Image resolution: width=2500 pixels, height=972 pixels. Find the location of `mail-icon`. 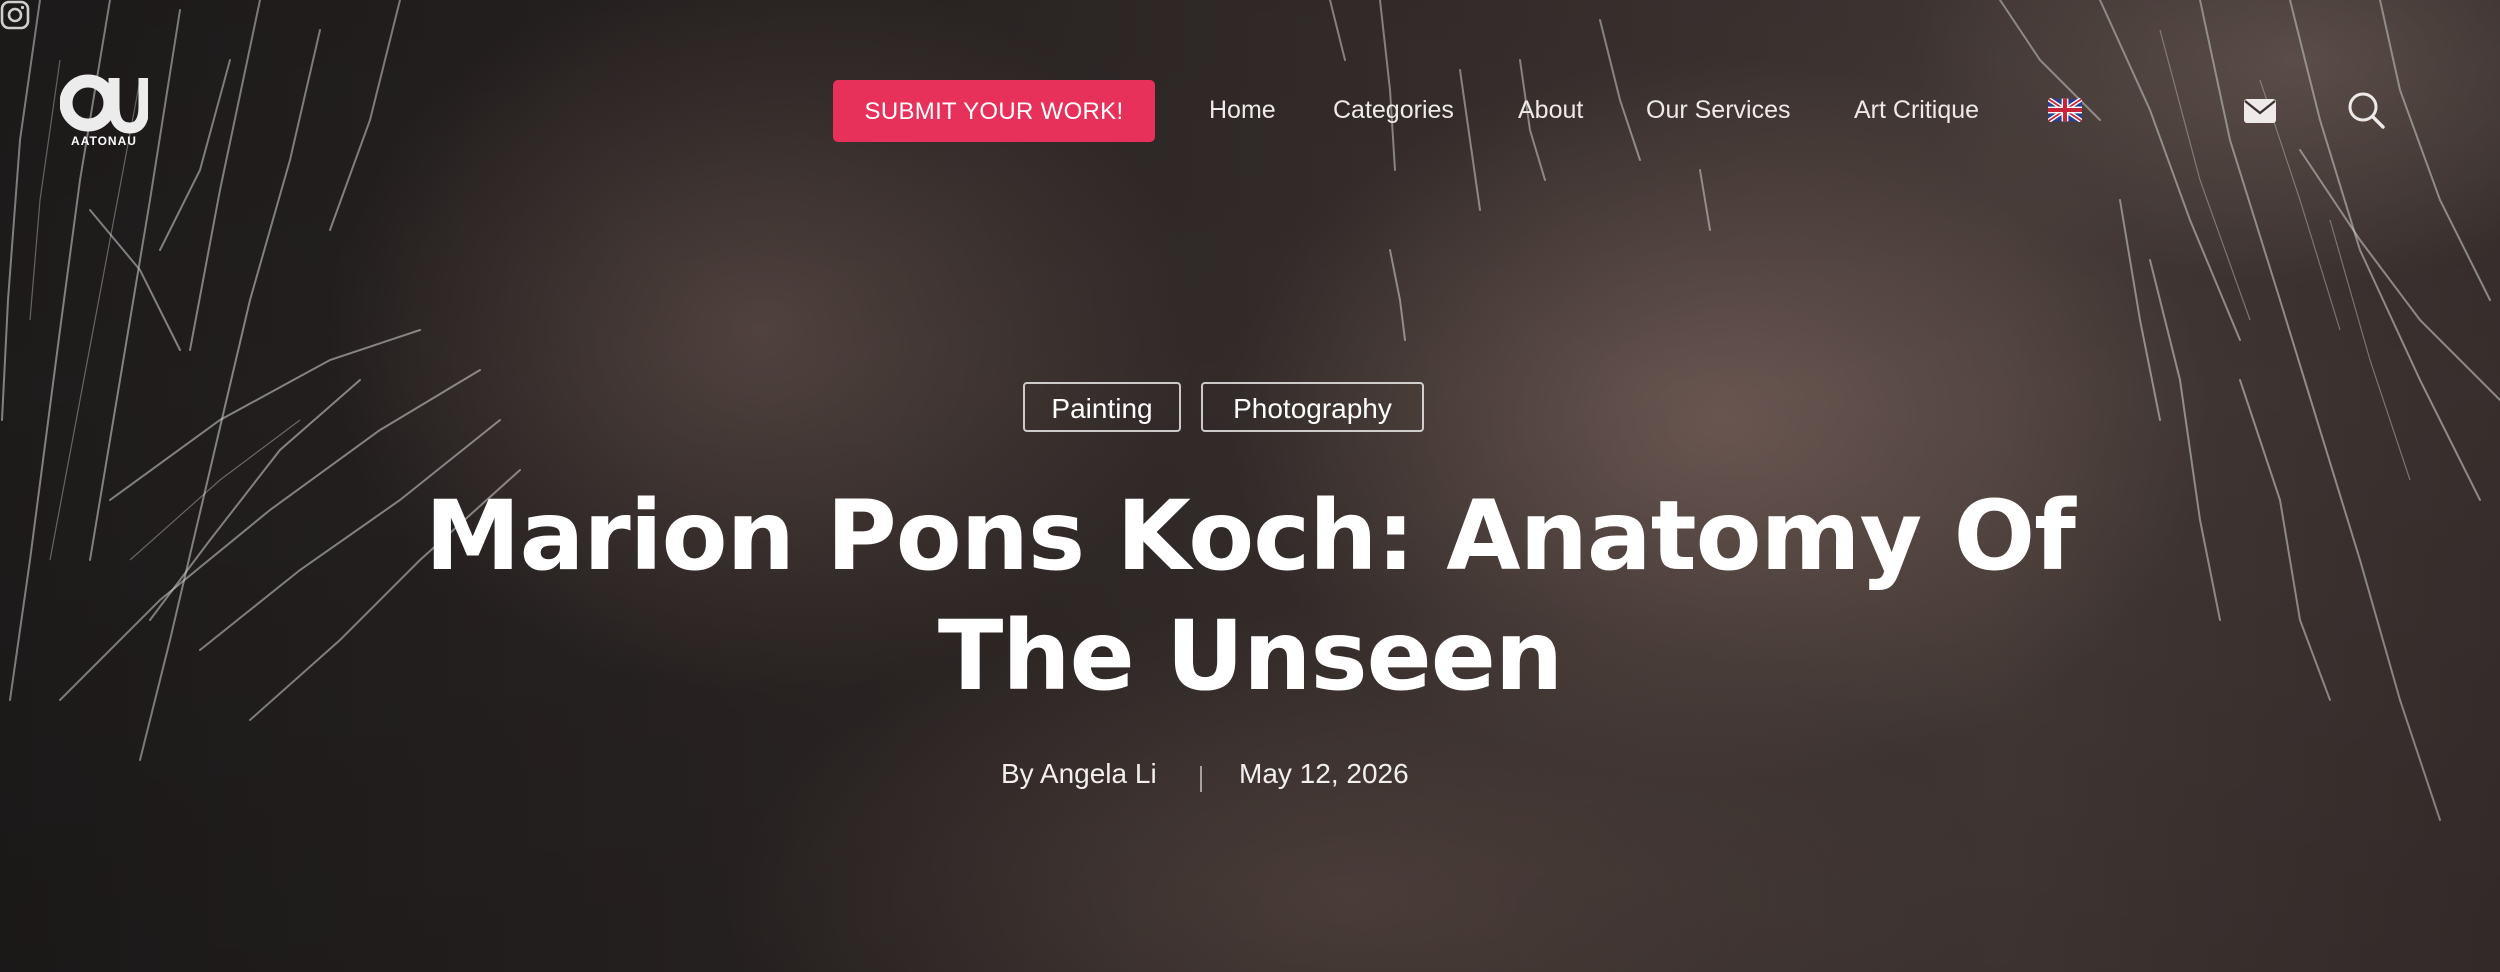

mail-icon is located at coordinates (2260, 113).